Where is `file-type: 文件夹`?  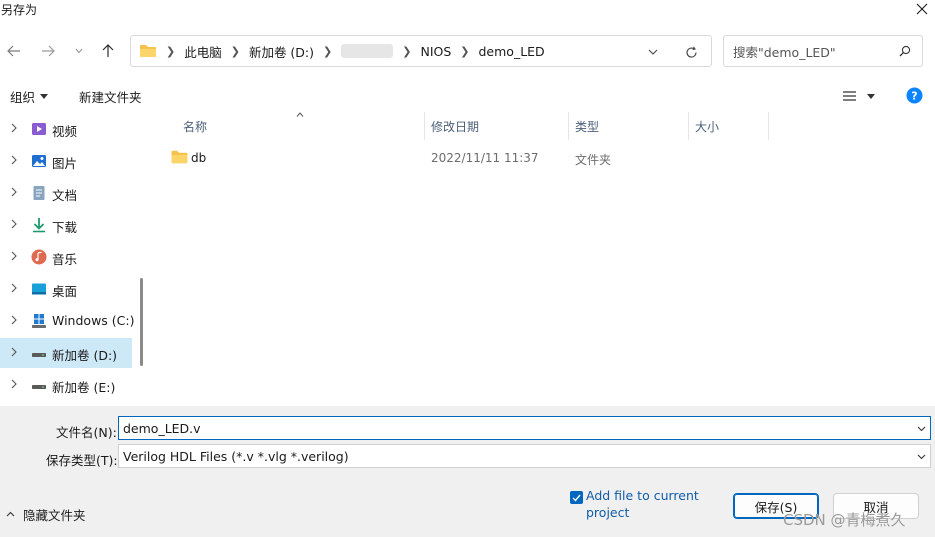
file-type: 文件夹 is located at coordinates (593, 160).